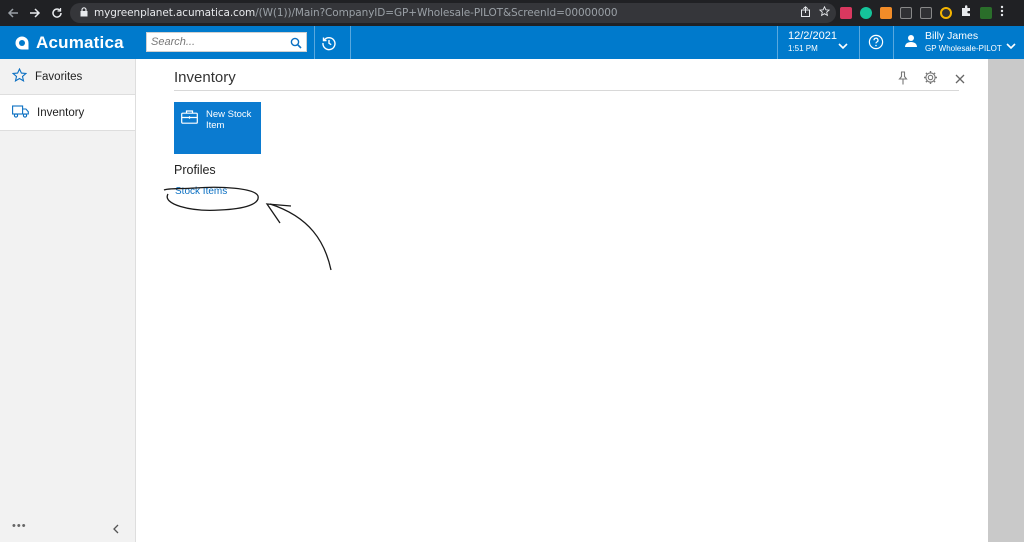 The height and width of the screenshot is (542, 1024). What do you see at coordinates (35, 13) in the screenshot?
I see `forward-icon` at bounding box center [35, 13].